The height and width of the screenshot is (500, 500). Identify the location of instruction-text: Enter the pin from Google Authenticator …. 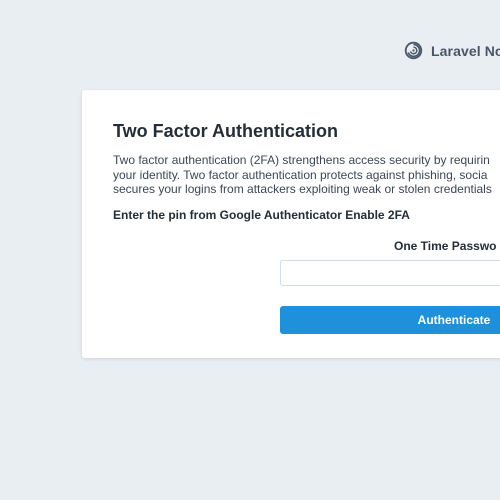
(261, 215).